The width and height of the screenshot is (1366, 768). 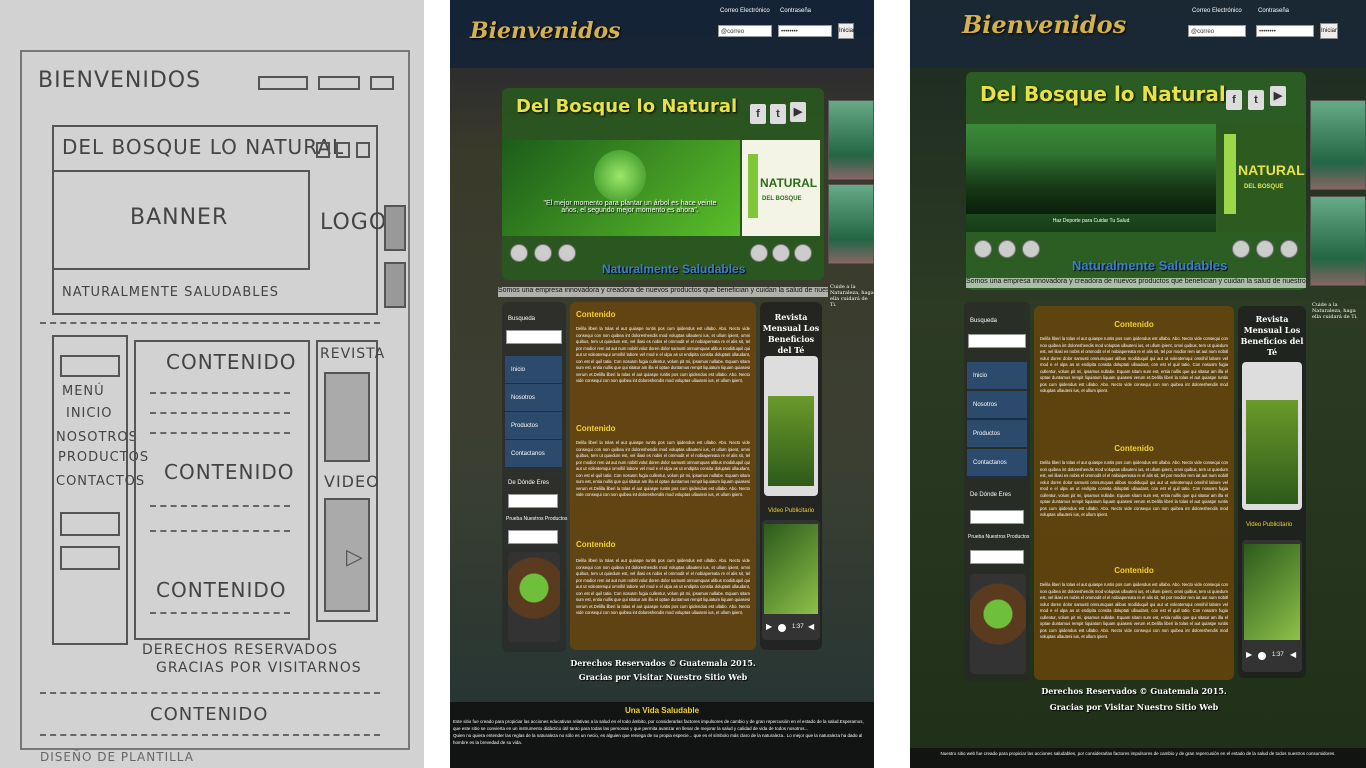 I want to click on site-logo: Bienvenidos, so click(x=545, y=31).